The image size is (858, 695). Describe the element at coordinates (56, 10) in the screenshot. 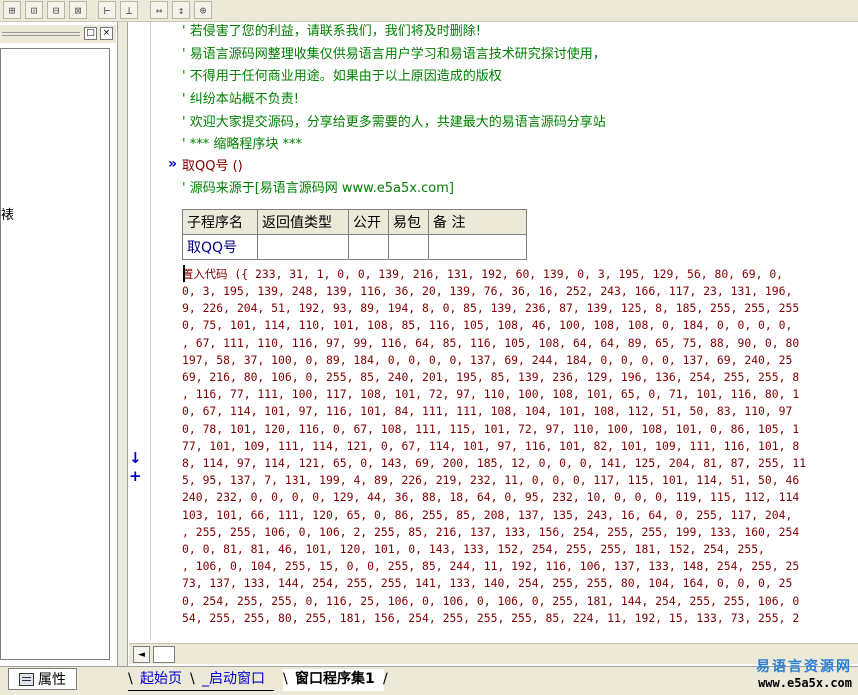

I see `align-top-icon: ⊟` at that location.